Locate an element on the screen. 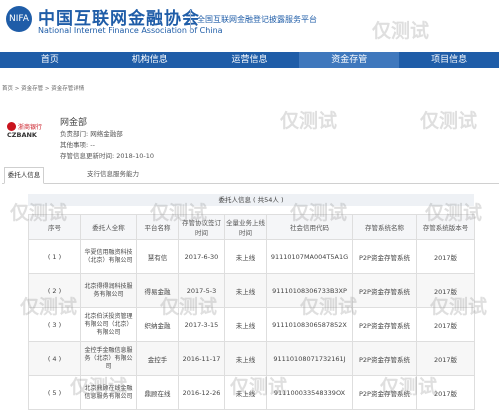 This screenshot has width=499, height=415. institution-department: 负责部门: 网络金融部 is located at coordinates (91, 134).